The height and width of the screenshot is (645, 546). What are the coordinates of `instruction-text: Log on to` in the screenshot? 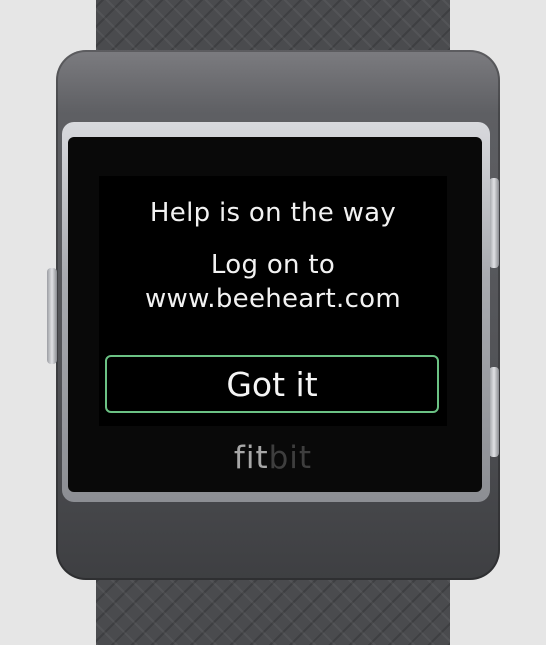 It's located at (273, 265).